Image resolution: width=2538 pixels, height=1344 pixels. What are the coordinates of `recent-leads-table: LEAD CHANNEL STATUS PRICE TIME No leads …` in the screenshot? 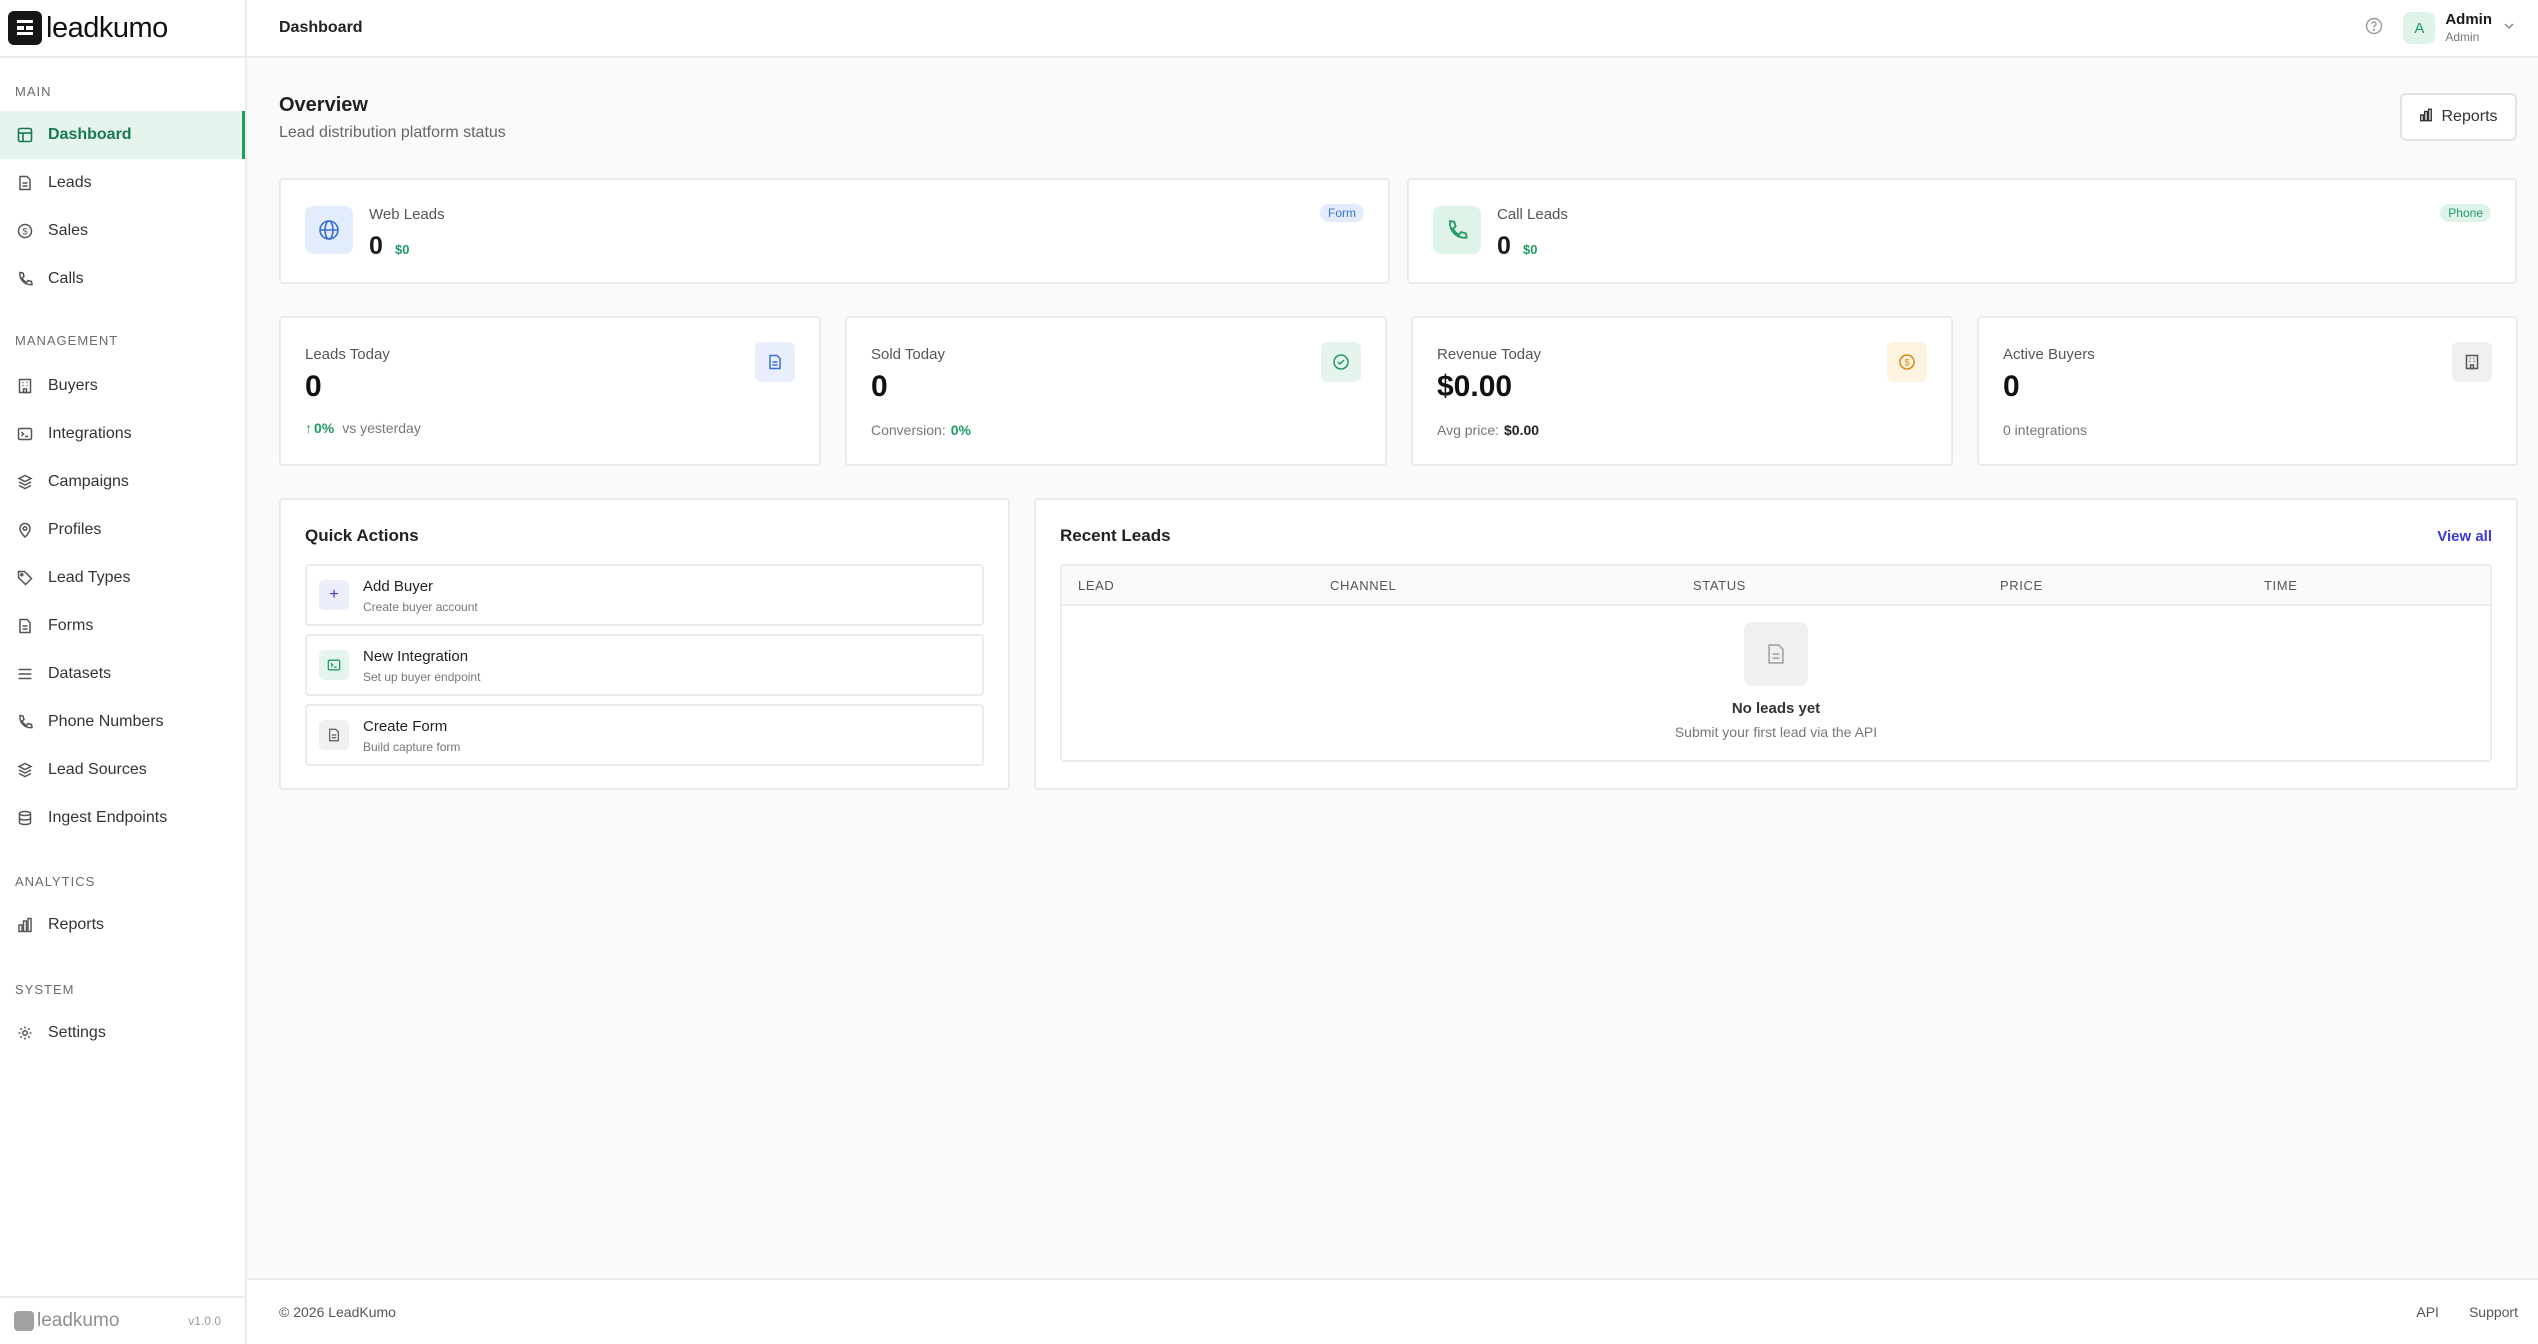 It's located at (1776, 663).